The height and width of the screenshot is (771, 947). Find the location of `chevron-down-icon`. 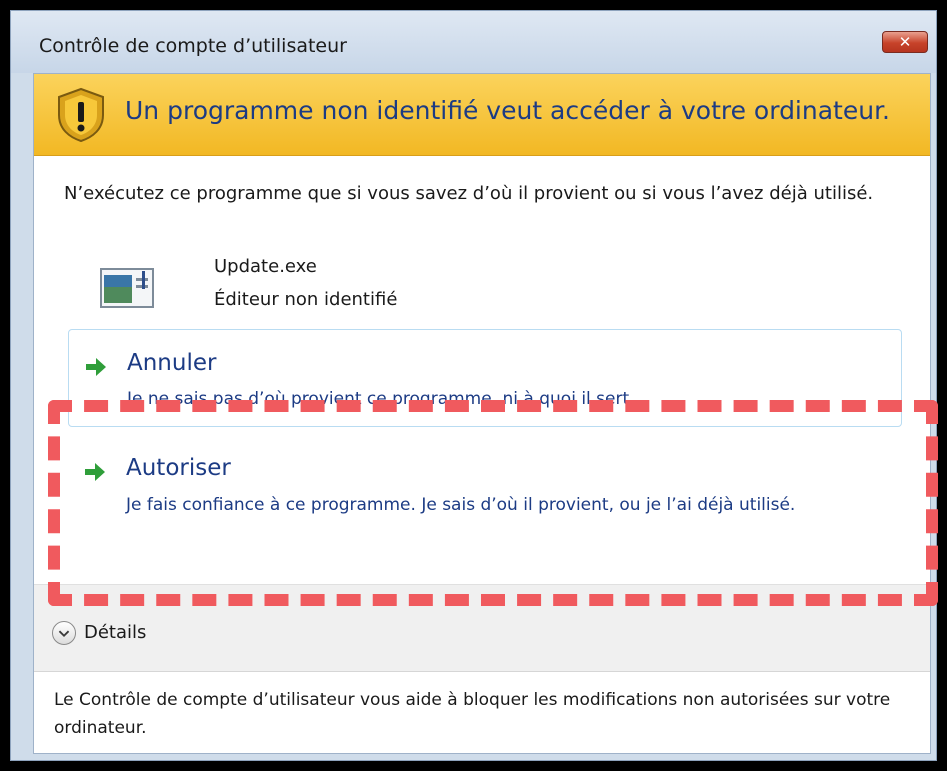

chevron-down-icon is located at coordinates (64, 633).